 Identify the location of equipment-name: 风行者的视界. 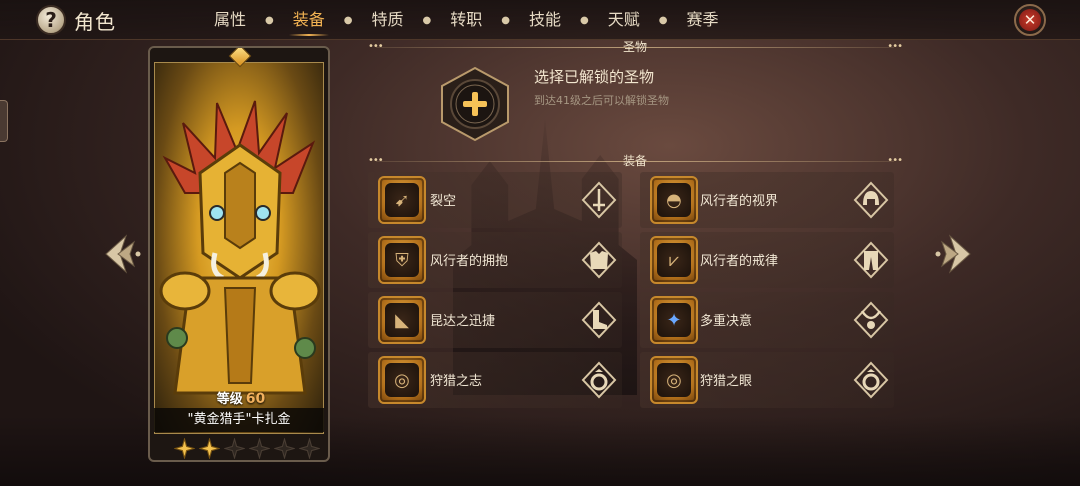
(739, 201).